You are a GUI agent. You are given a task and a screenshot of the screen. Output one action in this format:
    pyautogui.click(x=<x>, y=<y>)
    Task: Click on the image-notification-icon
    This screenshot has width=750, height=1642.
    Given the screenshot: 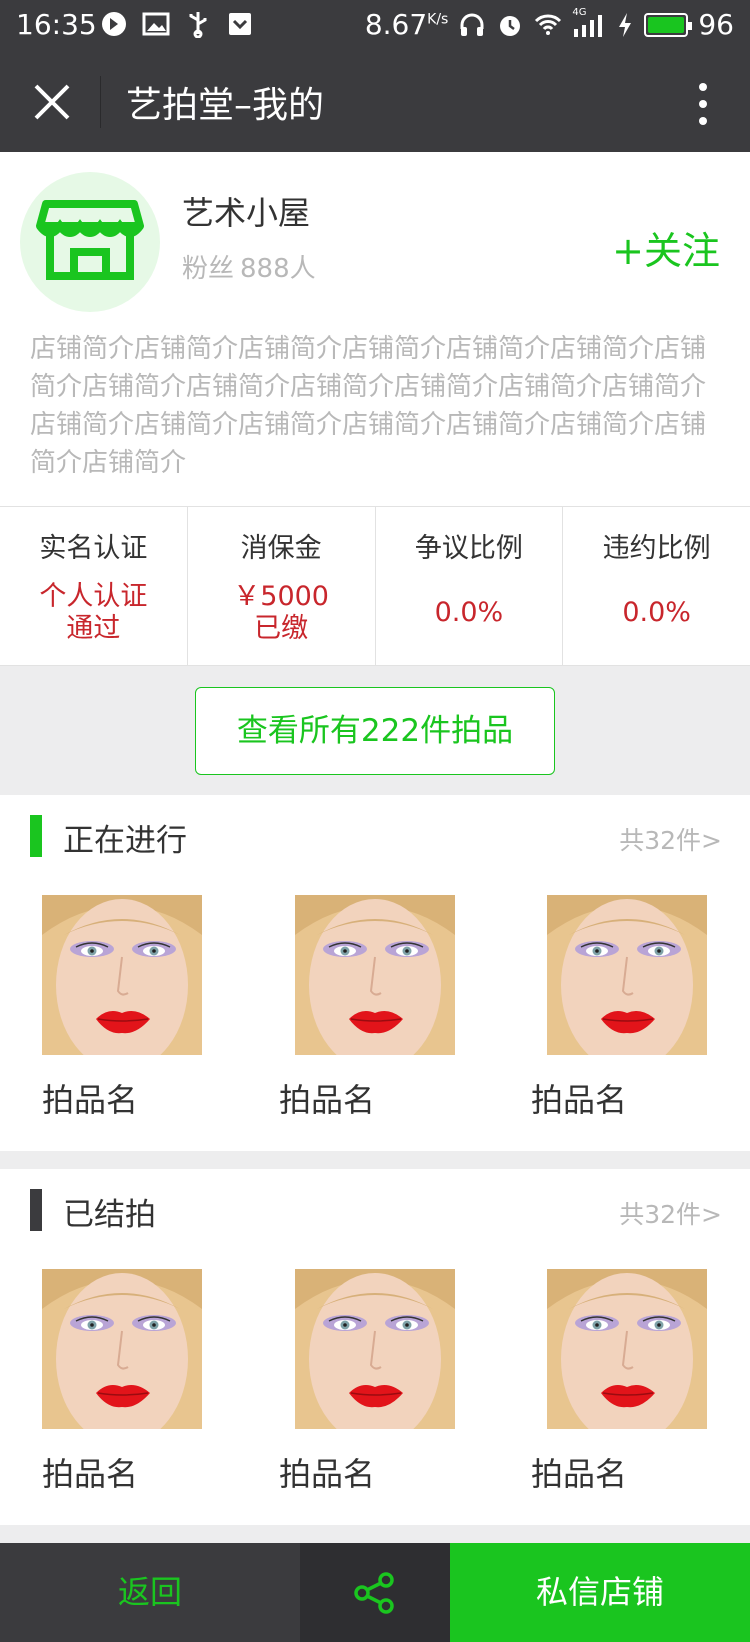 What is the action you would take?
    pyautogui.click(x=156, y=24)
    